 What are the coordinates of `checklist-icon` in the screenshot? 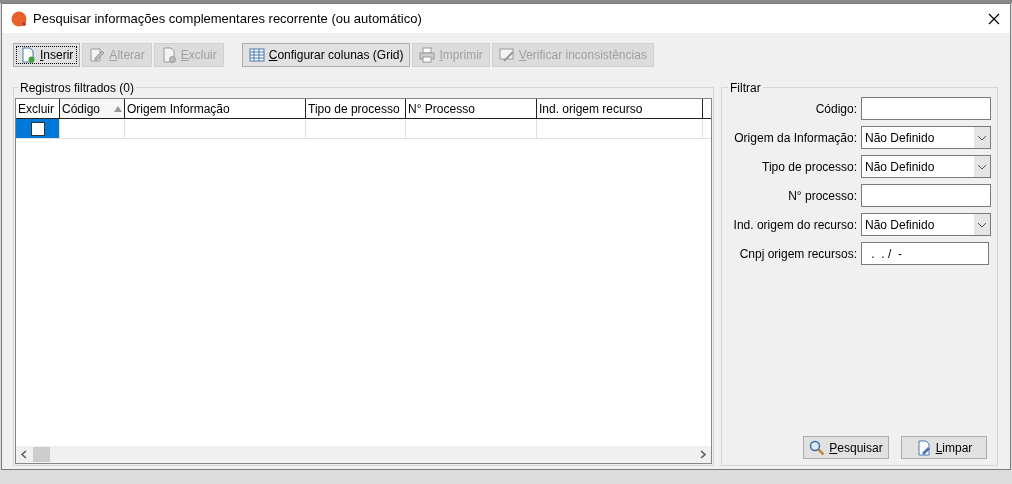 It's located at (506, 55).